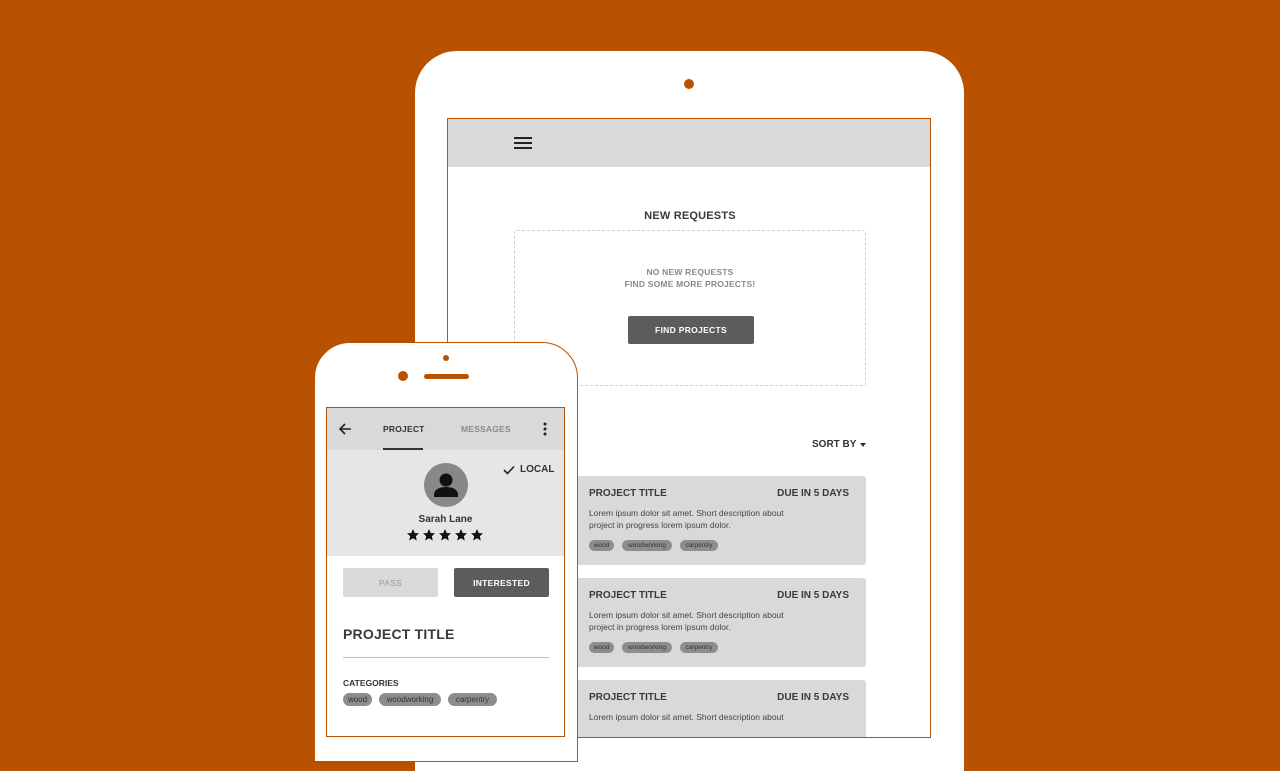 Image resolution: width=1280 pixels, height=771 pixels. What do you see at coordinates (509, 470) in the screenshot?
I see `check-icon` at bounding box center [509, 470].